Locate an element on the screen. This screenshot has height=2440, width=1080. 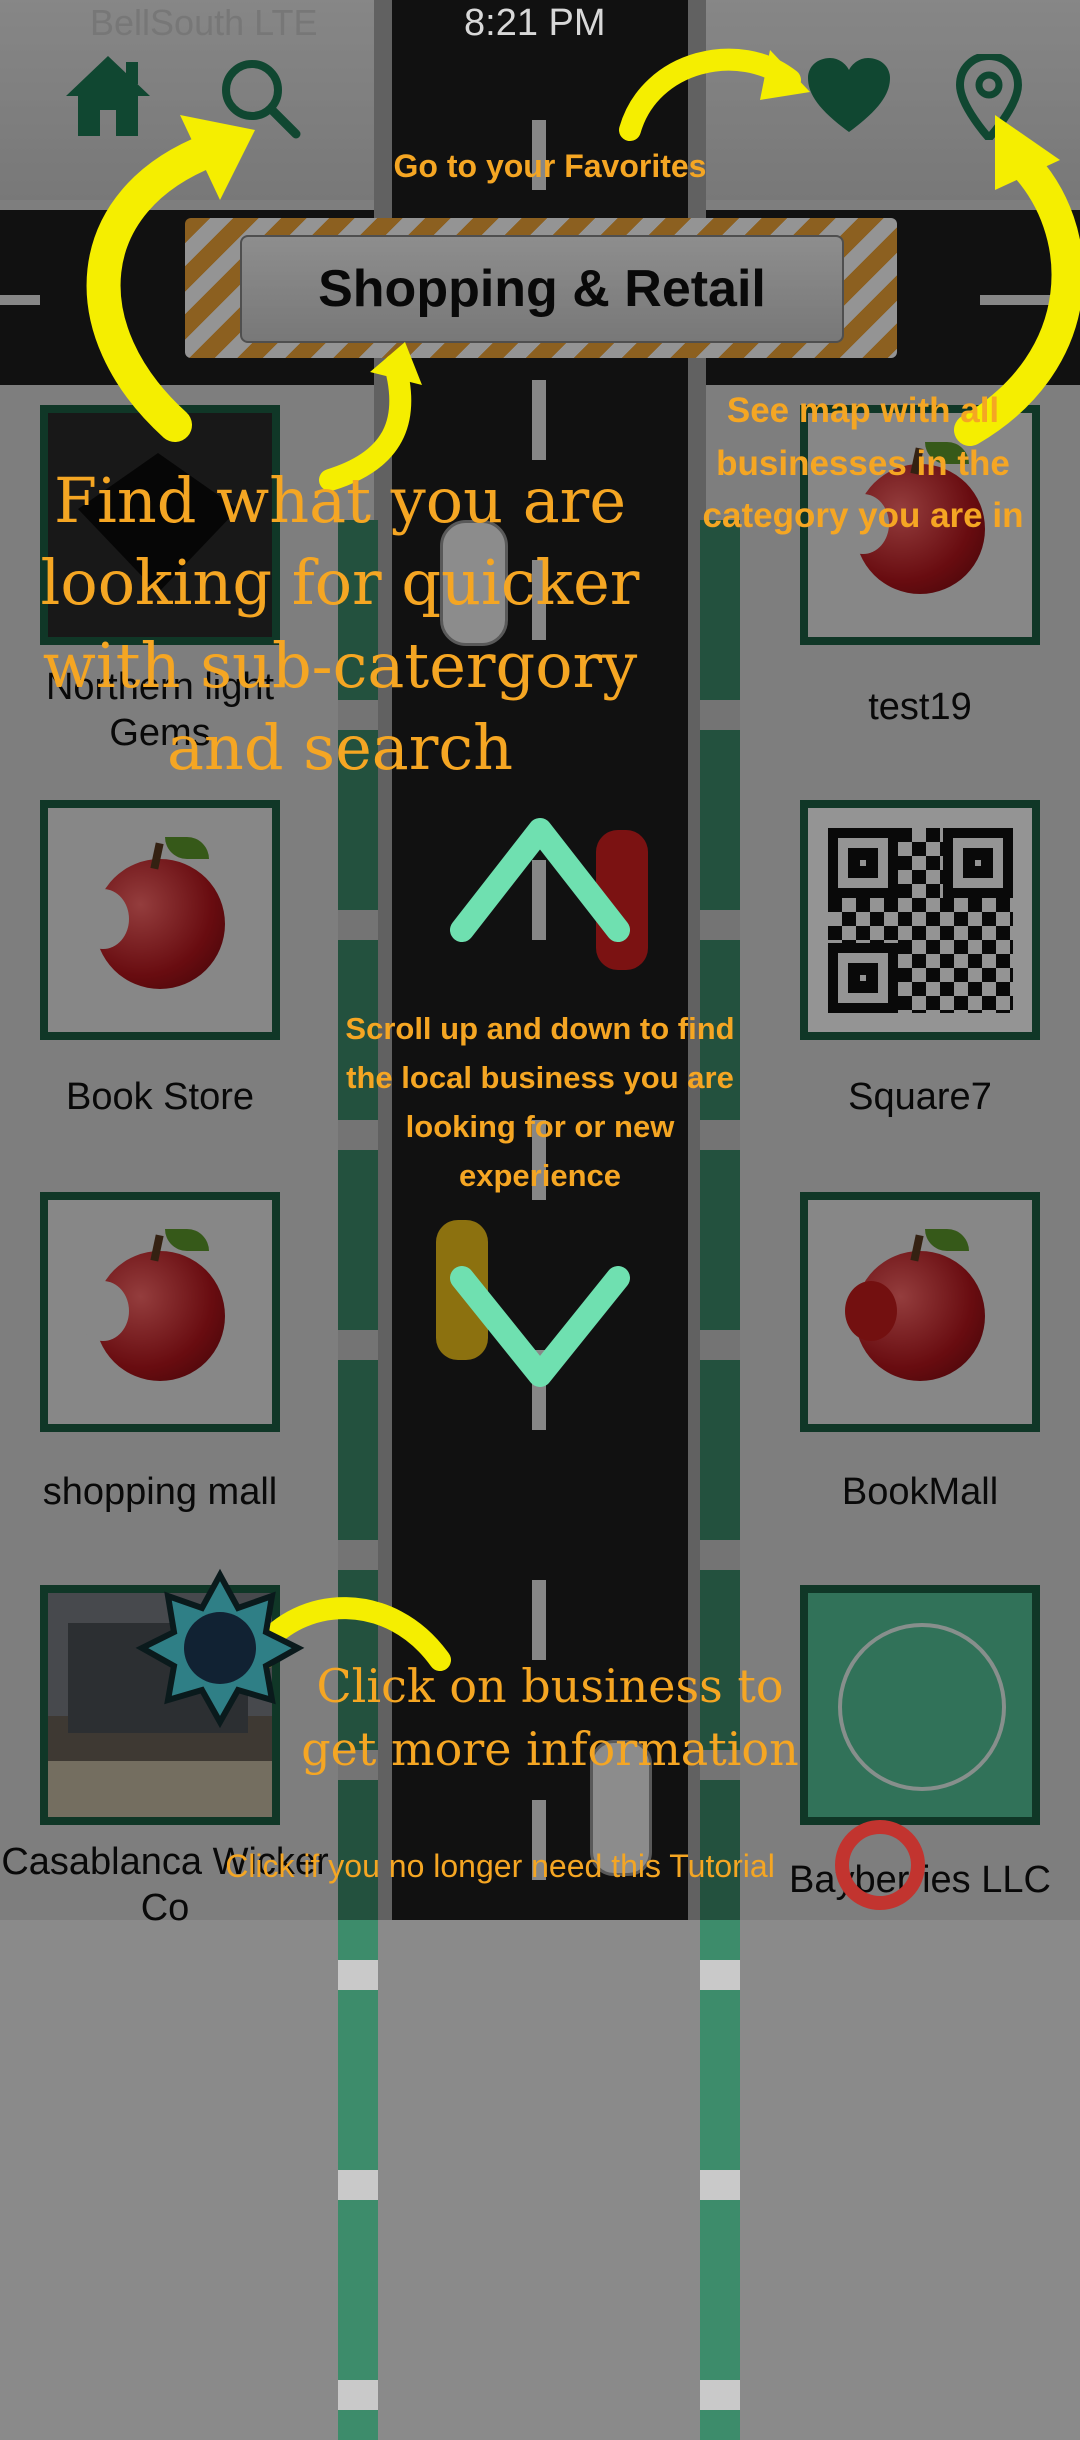
close-tutorial-button is located at coordinates (880, 1865).